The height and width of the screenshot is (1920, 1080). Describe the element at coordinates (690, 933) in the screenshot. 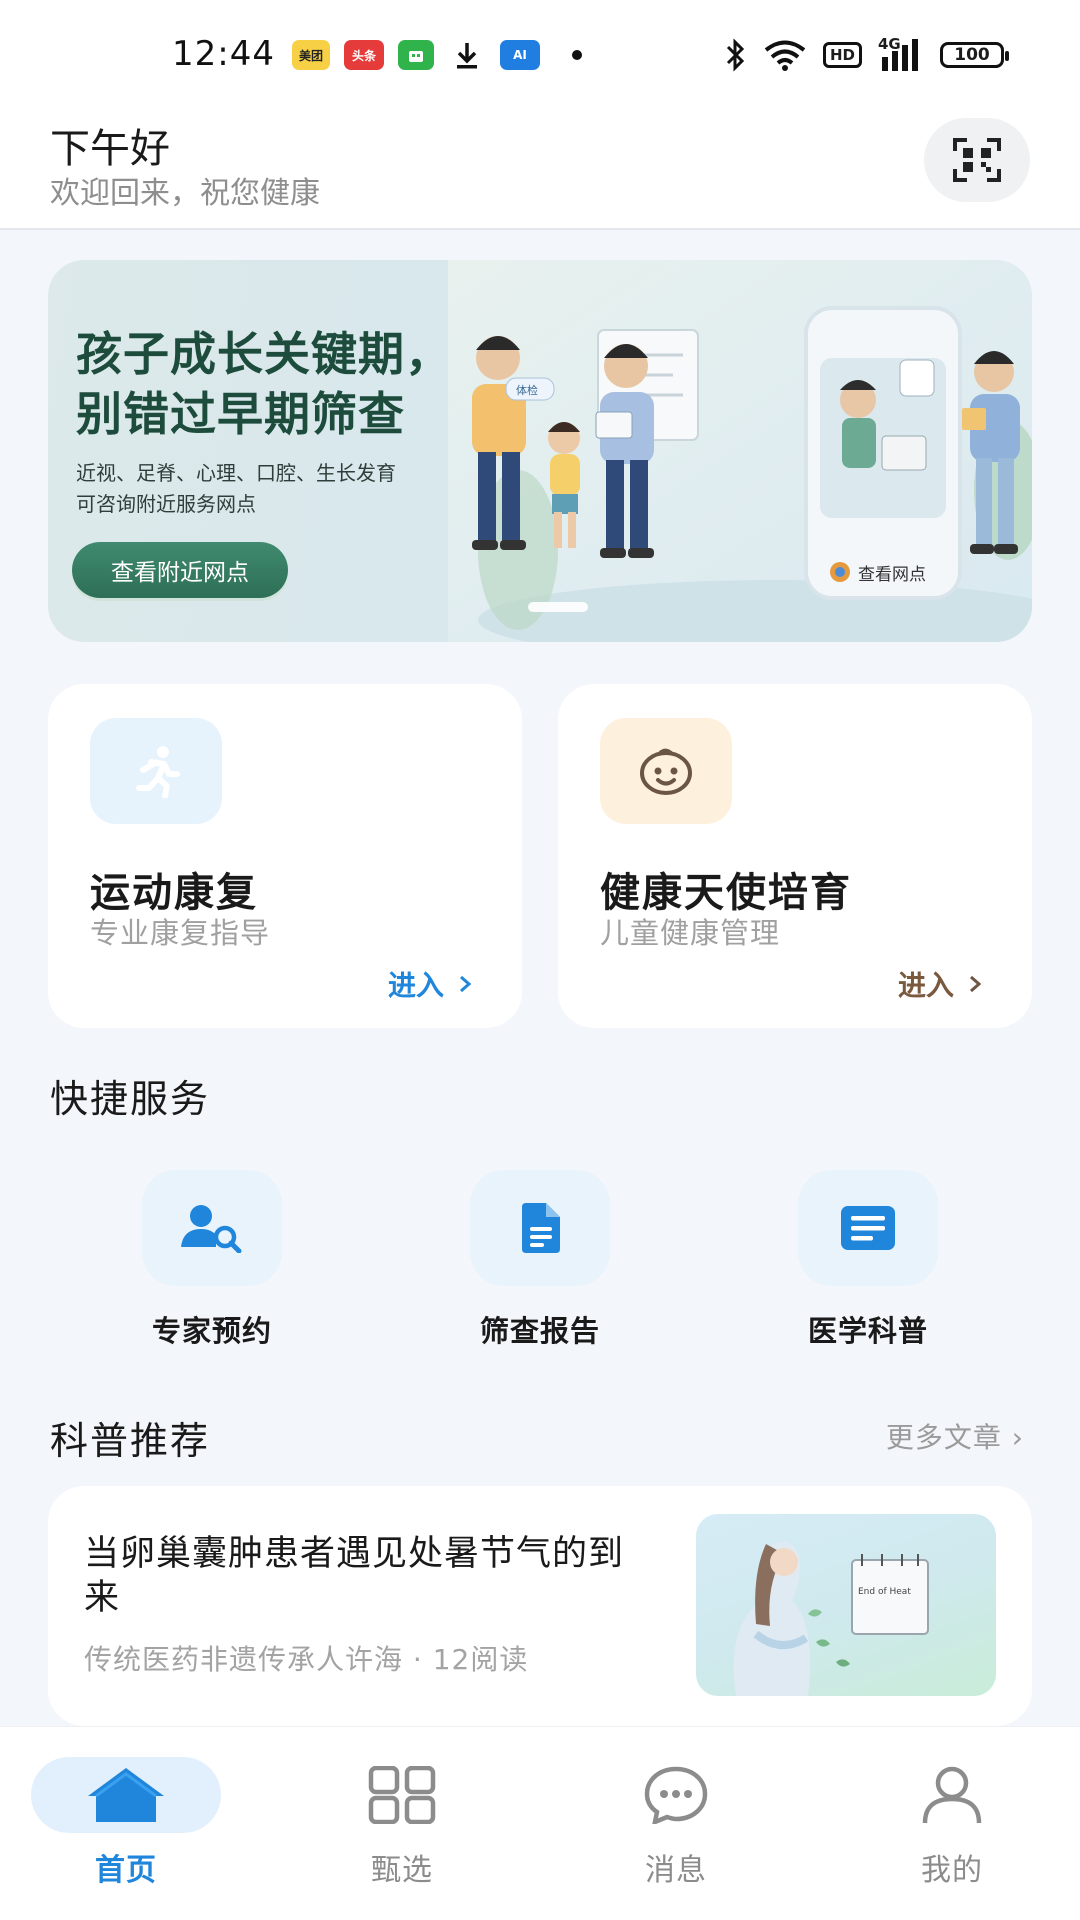

I see `card-subtitle: 儿童健康管理` at that location.